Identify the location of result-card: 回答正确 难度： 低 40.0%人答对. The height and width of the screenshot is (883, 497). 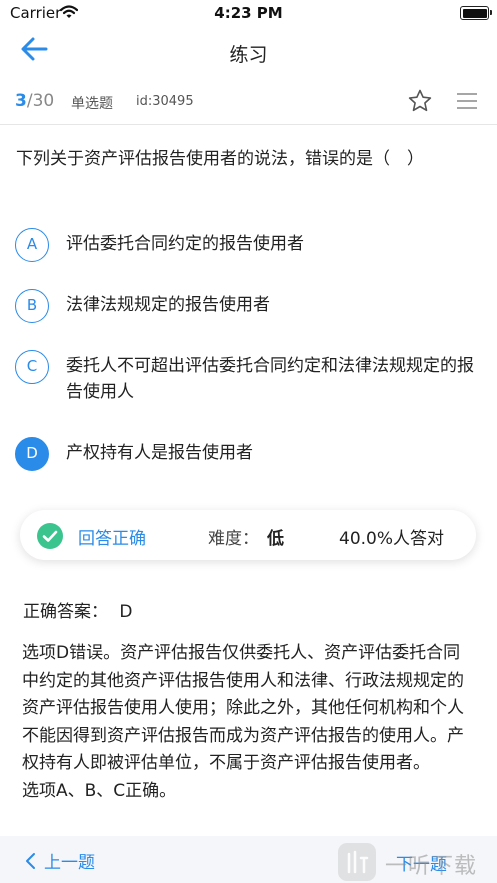
(248, 535).